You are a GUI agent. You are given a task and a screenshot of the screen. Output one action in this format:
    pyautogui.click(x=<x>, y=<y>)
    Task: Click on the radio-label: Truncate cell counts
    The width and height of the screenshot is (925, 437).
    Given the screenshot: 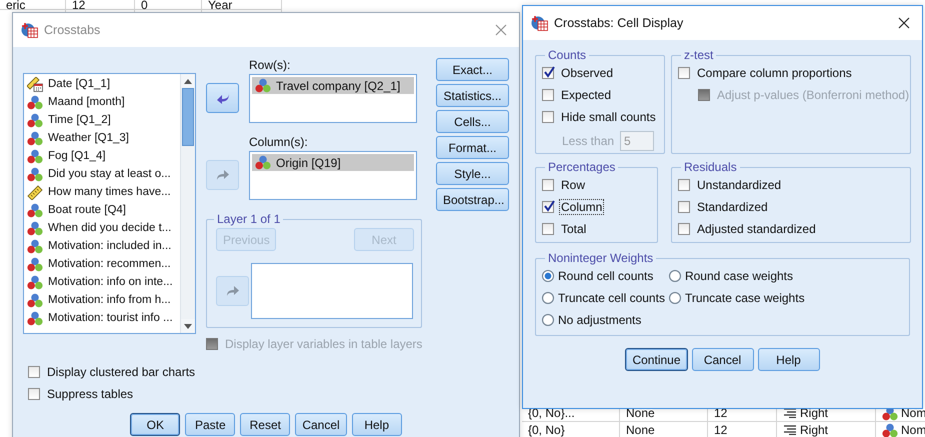 What is the action you would take?
    pyautogui.click(x=611, y=298)
    